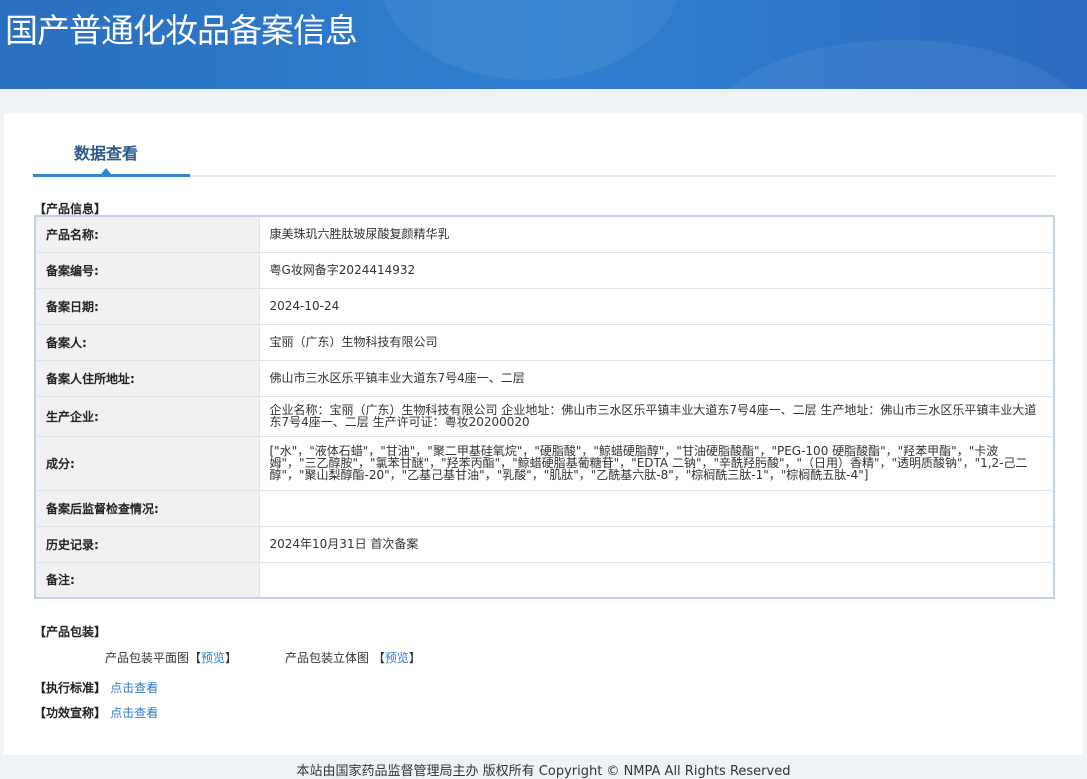 The width and height of the screenshot is (1087, 779). I want to click on row-value: 2024年10月31日 首次备案, so click(656, 544).